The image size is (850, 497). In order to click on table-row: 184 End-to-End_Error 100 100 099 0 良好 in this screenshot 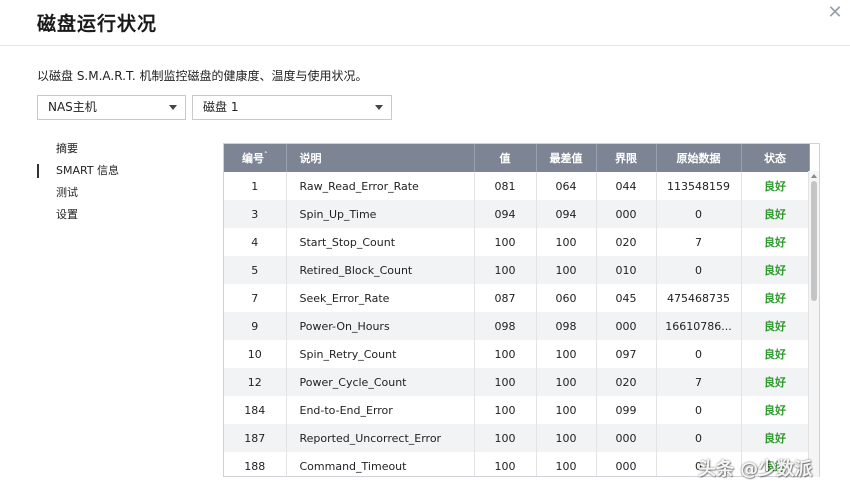, I will do `click(517, 410)`.